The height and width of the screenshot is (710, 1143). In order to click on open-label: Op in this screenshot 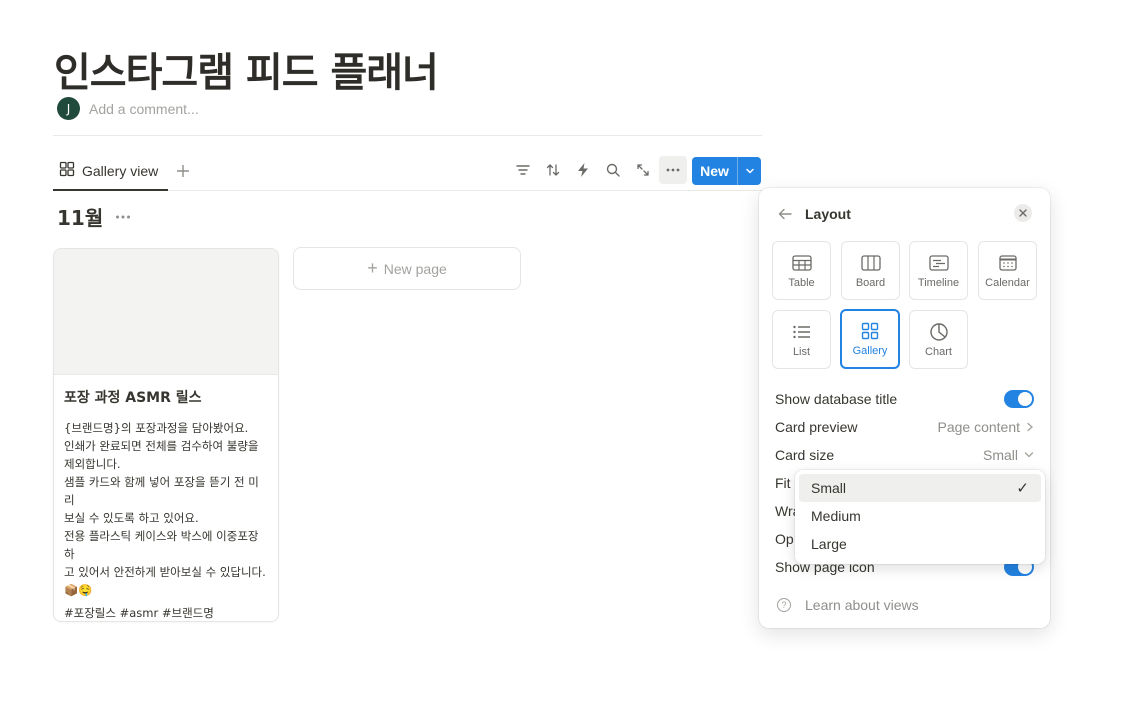, I will do `click(784, 539)`.